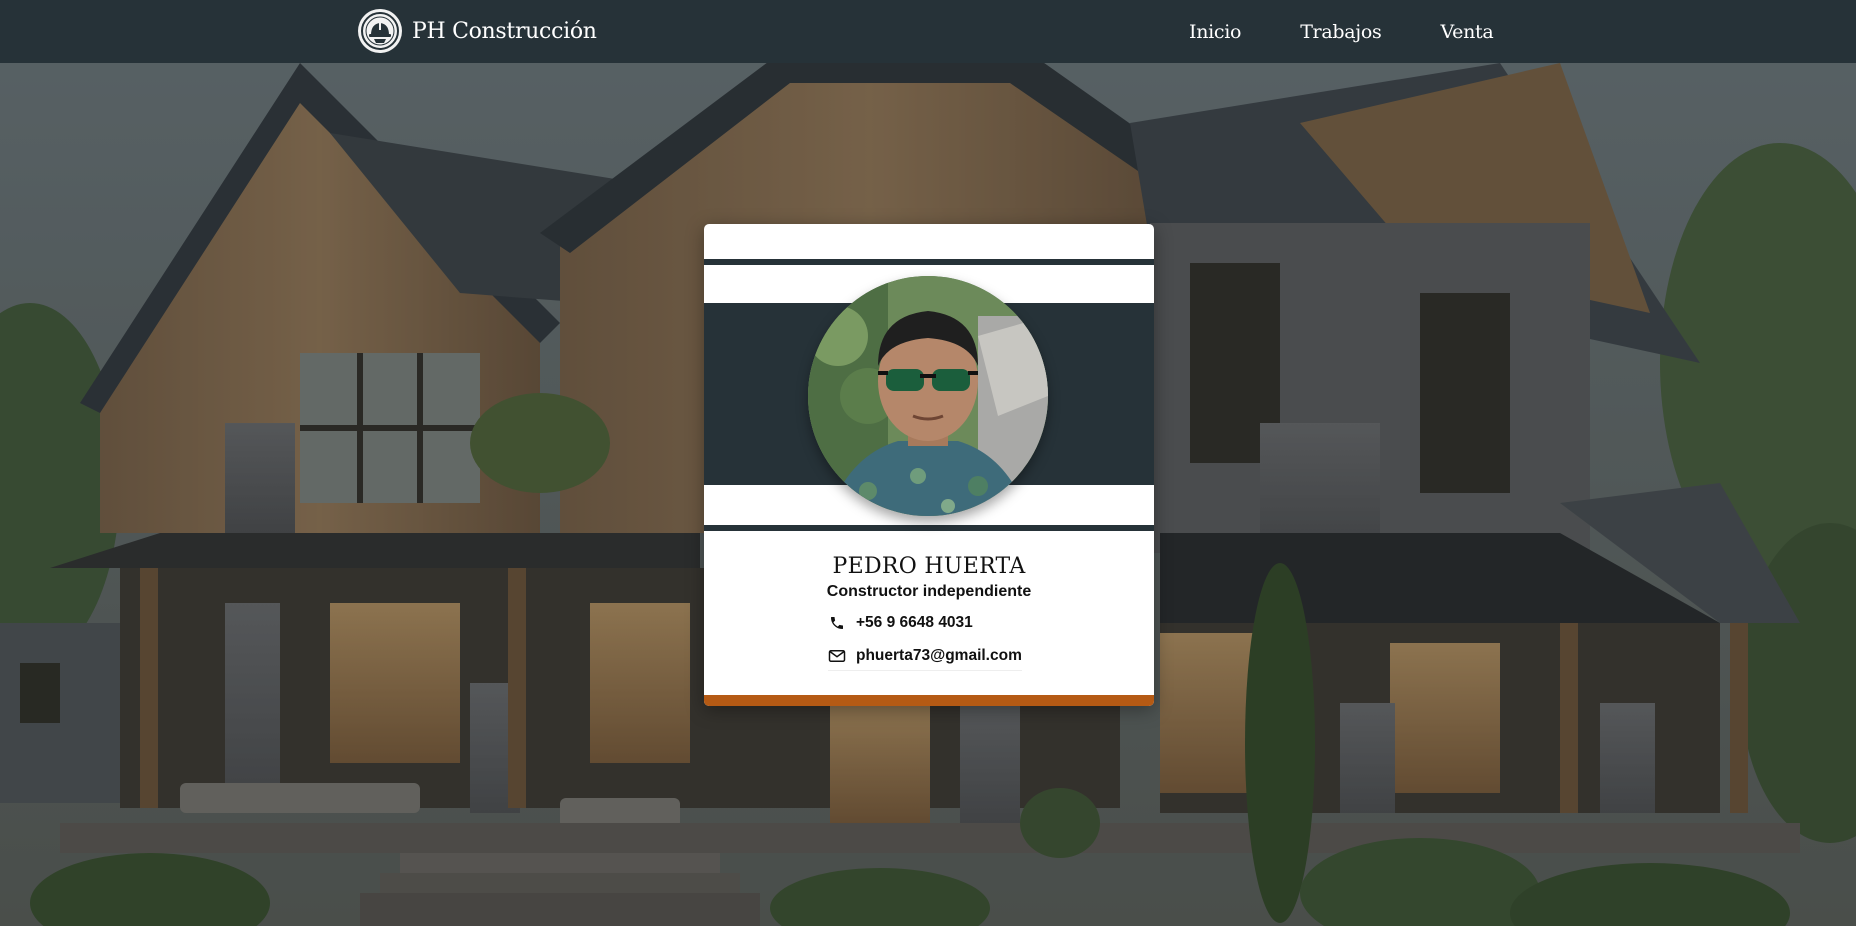  I want to click on email-link: phuerta73@gmail.com, so click(925, 656).